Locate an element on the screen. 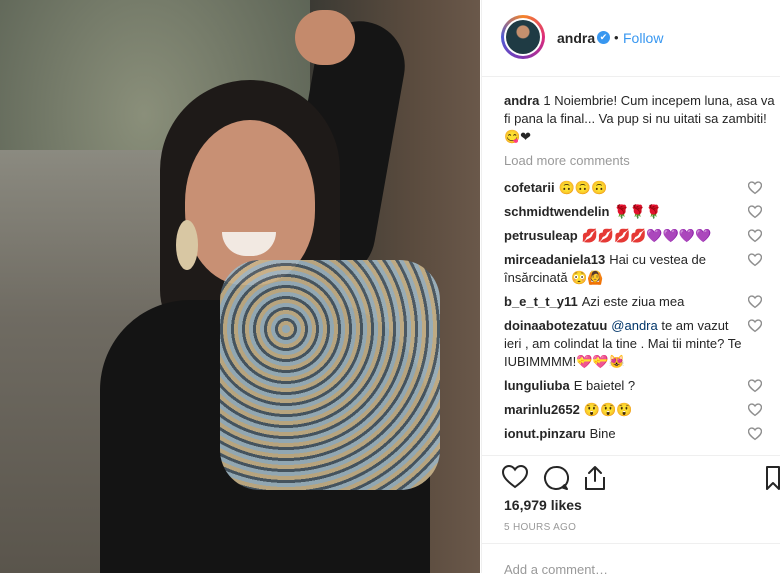 This screenshot has height=577, width=780. comment-row: ionut.pinzaru Bine is located at coordinates (640, 434).